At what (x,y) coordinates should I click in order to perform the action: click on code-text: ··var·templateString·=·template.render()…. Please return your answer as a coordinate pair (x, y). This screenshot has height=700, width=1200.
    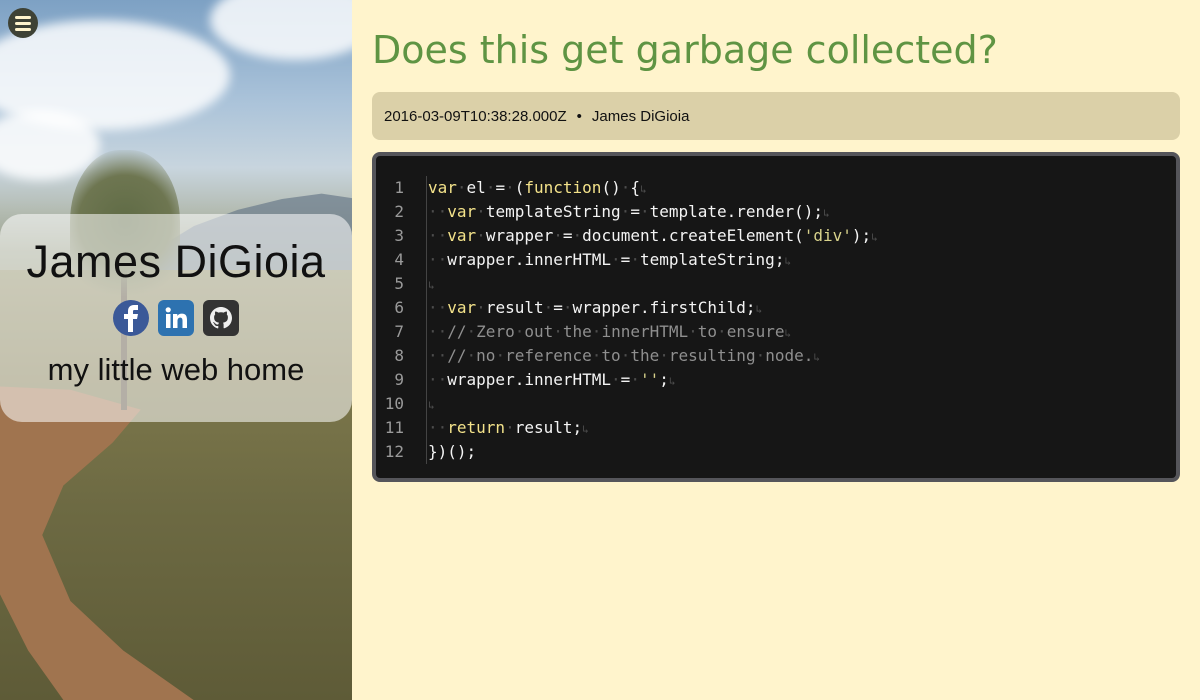
    Looking at the image, I should click on (629, 211).